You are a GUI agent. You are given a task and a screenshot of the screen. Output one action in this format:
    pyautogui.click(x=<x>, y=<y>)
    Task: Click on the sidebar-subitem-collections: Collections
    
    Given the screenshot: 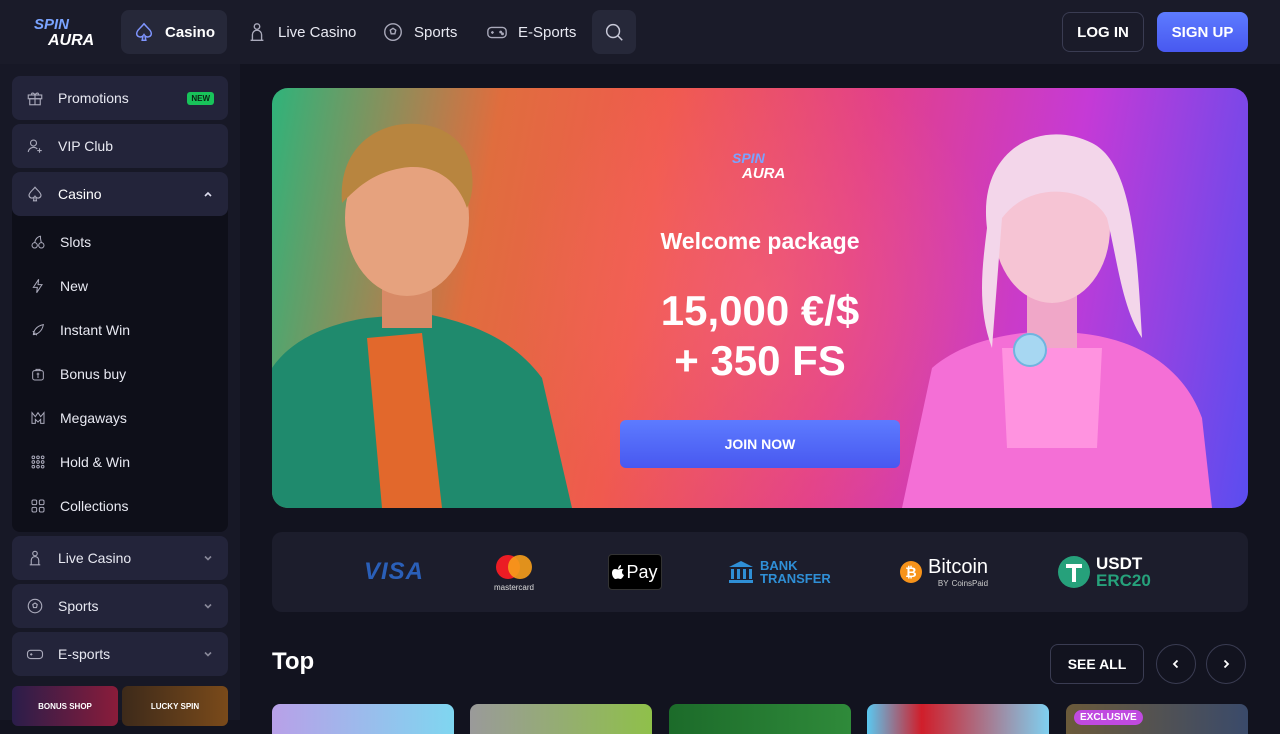 What is the action you would take?
    pyautogui.click(x=79, y=506)
    